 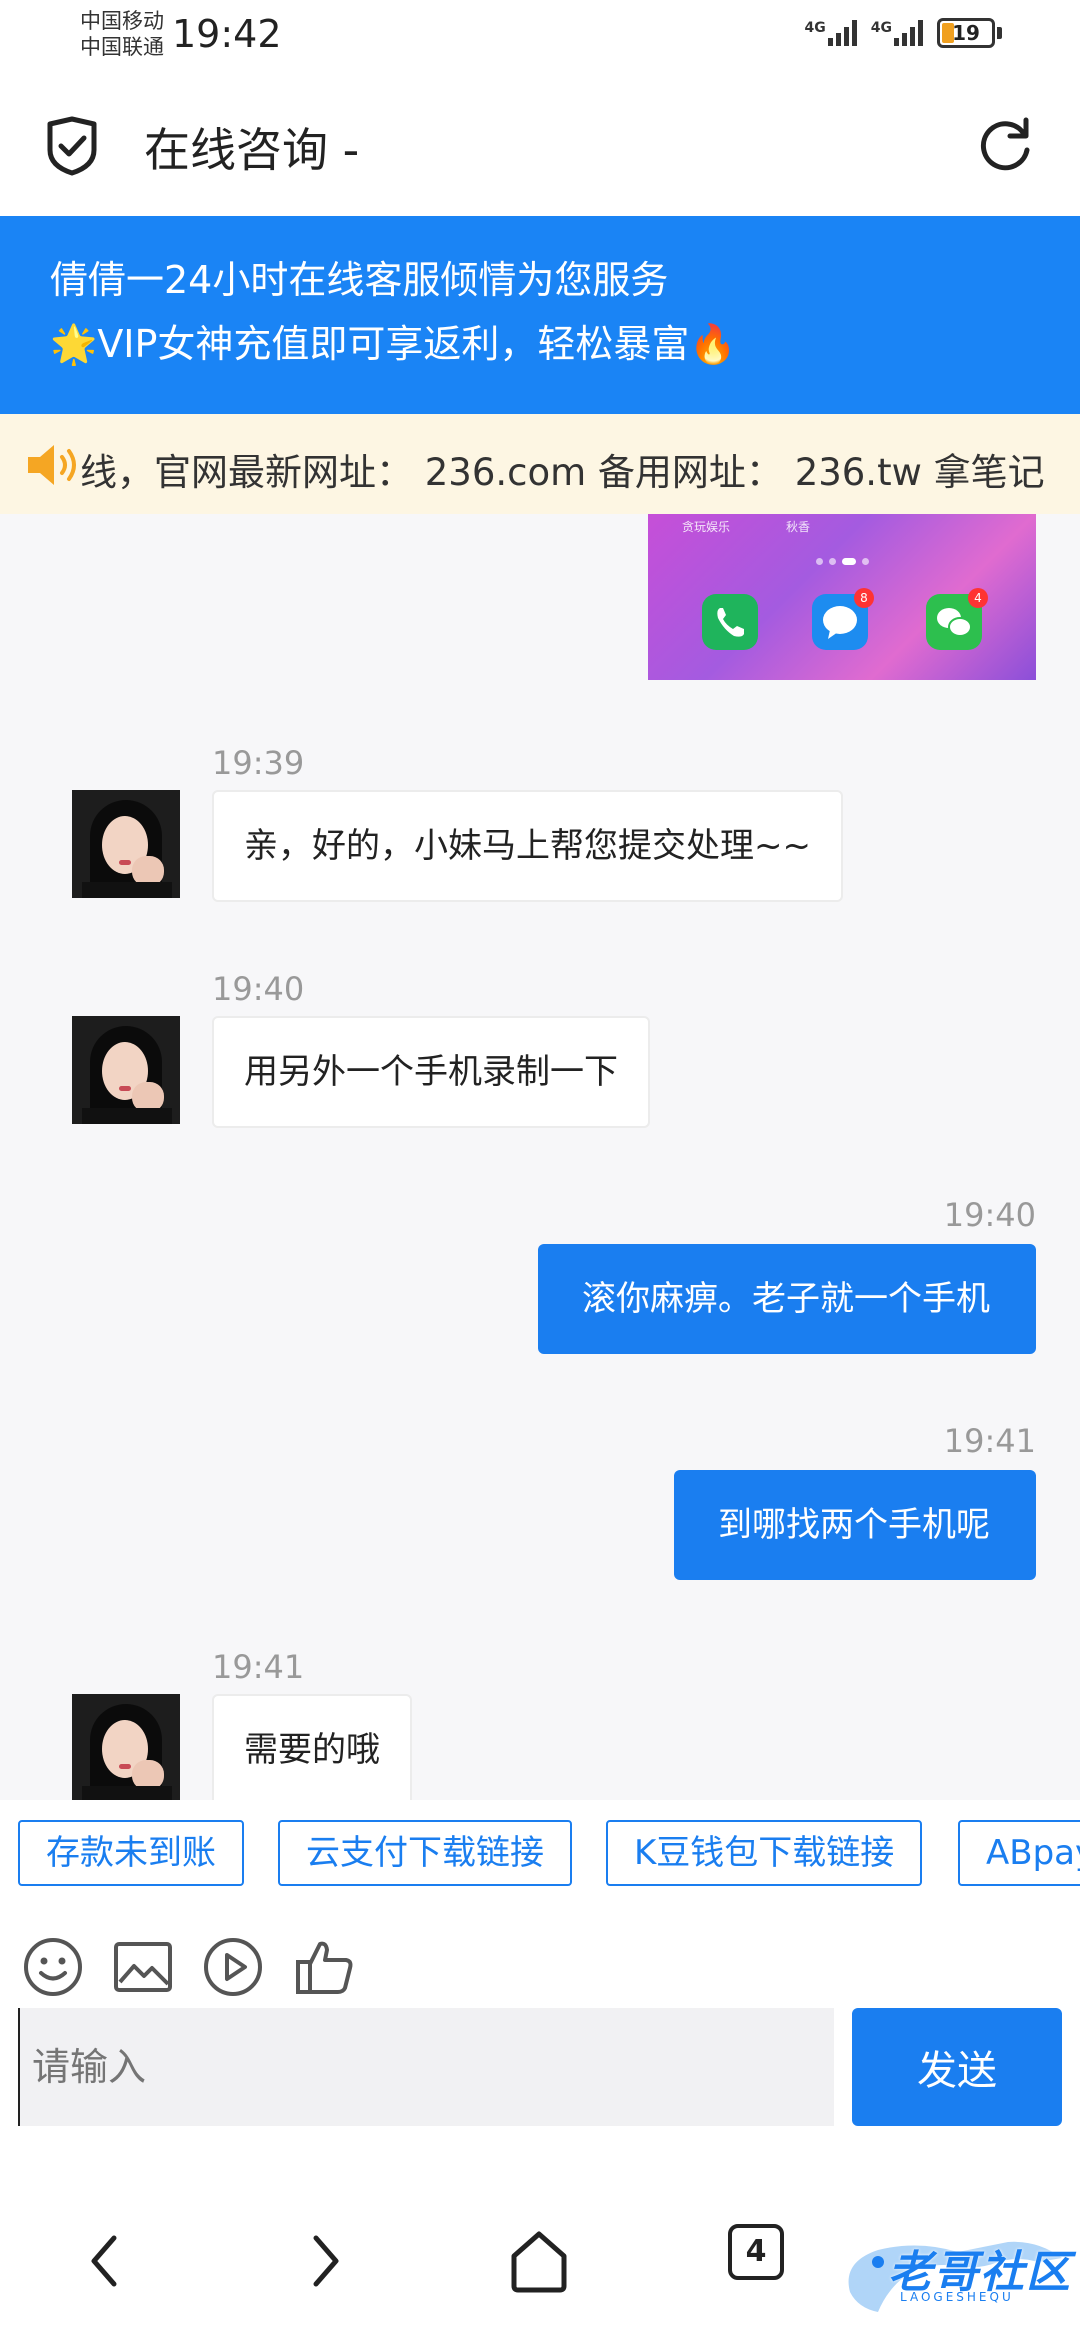 What do you see at coordinates (122, 34) in the screenshot?
I see `carrier-names: 中国移动 中国联通` at bounding box center [122, 34].